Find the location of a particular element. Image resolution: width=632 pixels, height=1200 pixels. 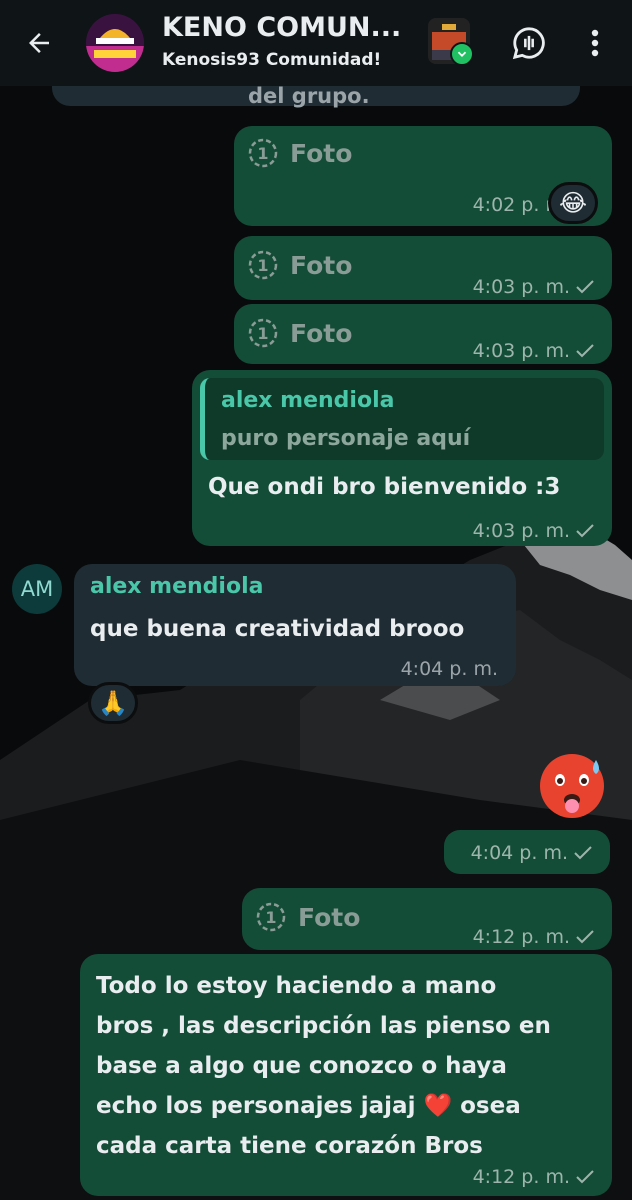

back-button is located at coordinates (39, 43).